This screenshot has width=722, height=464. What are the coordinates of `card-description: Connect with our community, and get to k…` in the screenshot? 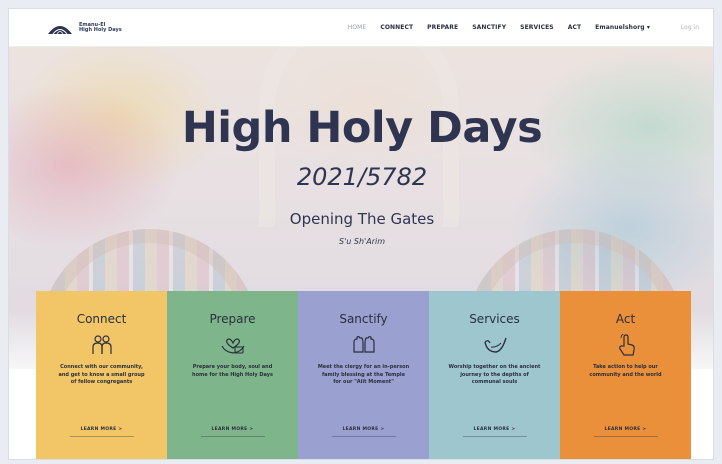 It's located at (101, 374).